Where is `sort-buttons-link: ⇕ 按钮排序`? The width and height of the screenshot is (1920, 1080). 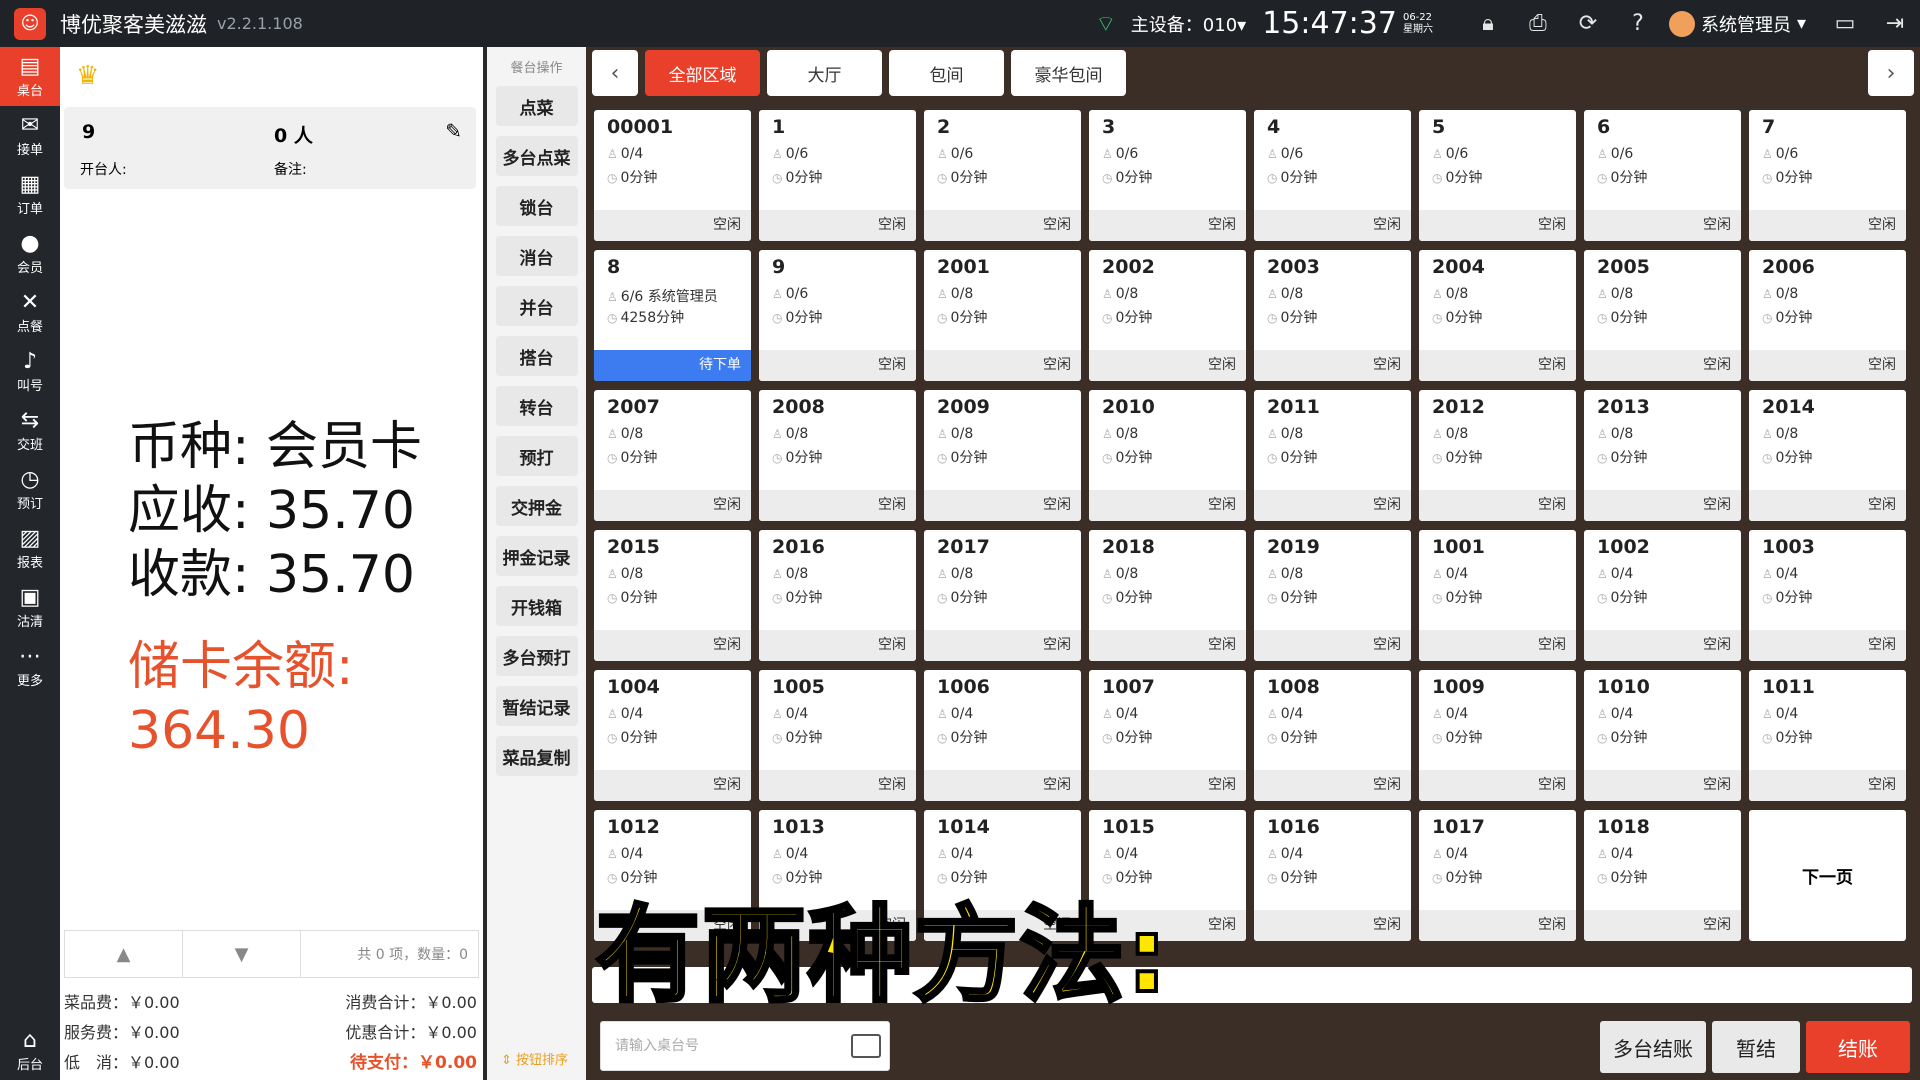 sort-buttons-link: ⇕ 按钮排序 is located at coordinates (534, 1058).